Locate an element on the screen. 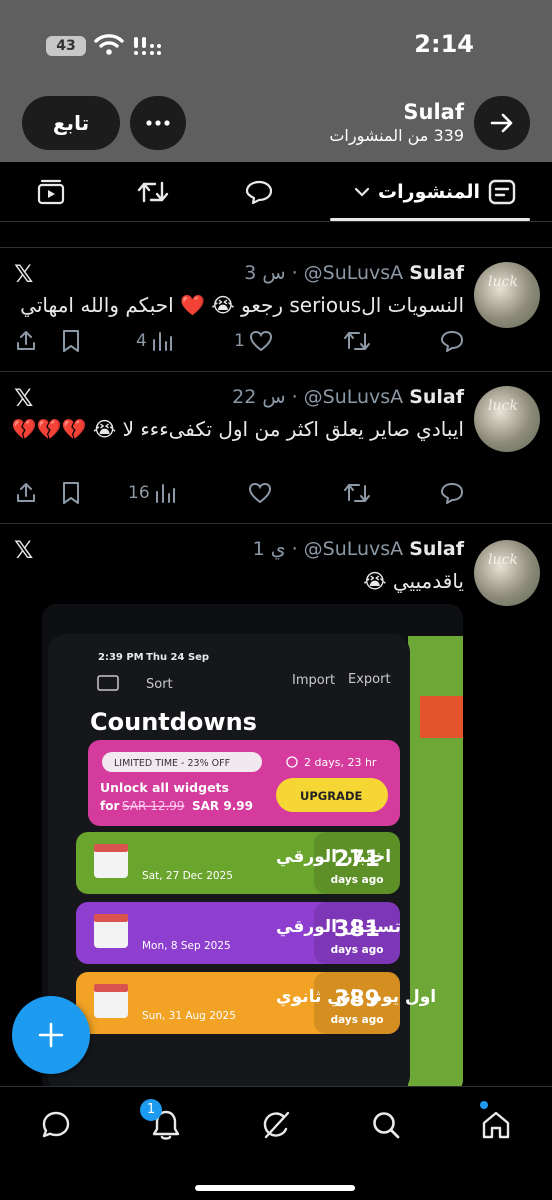 The width and height of the screenshot is (552, 1200). compose-button is located at coordinates (51, 1035).